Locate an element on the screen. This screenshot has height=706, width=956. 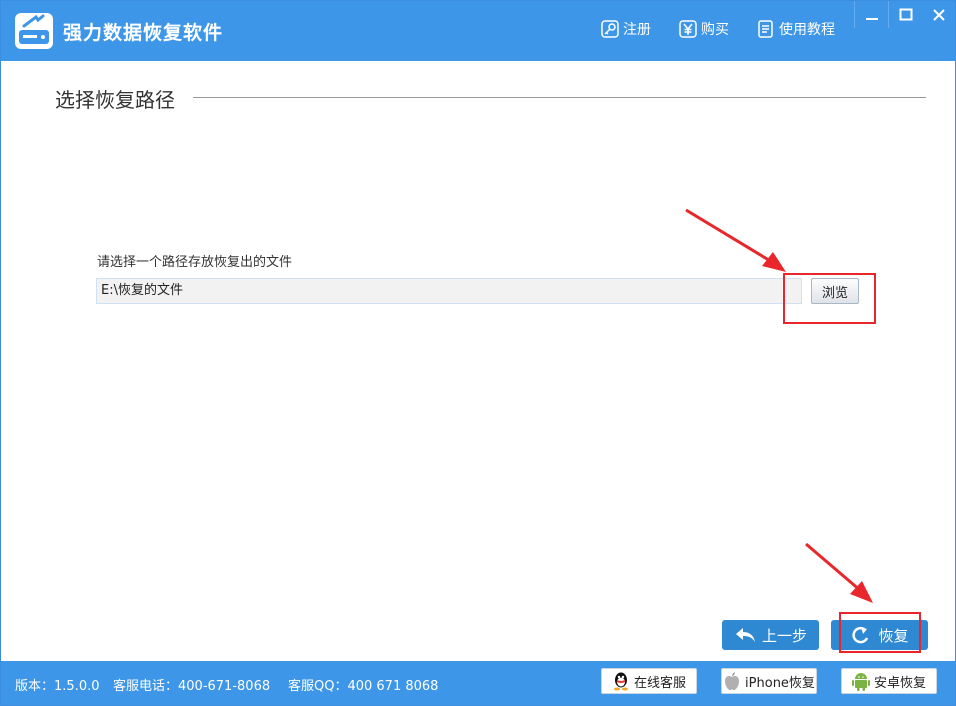
android-recovery-button: 安卓恢复 is located at coordinates (889, 681).